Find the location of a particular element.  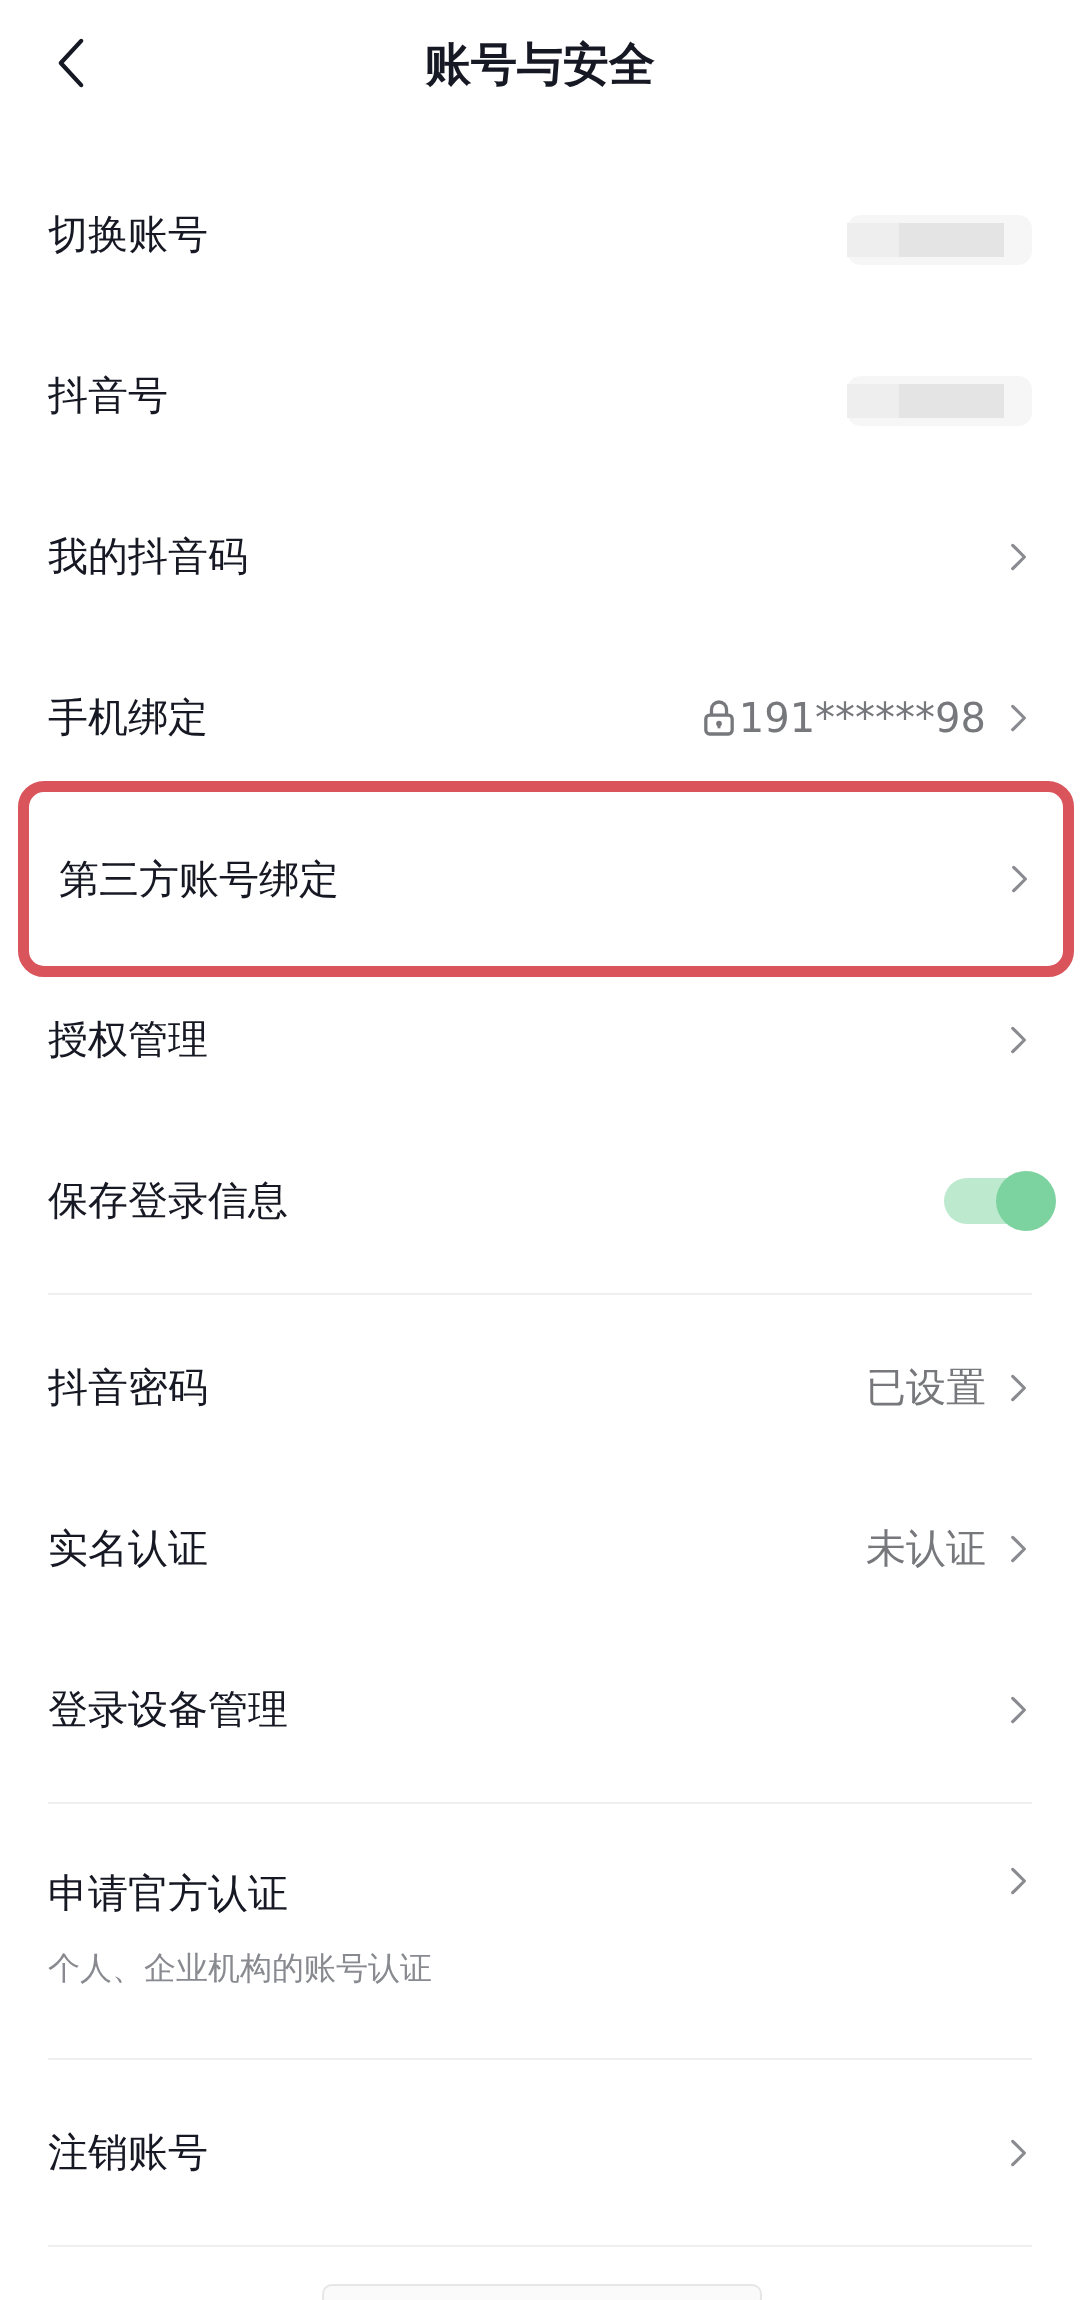

setting-row: 注销账号 is located at coordinates (540, 2152).